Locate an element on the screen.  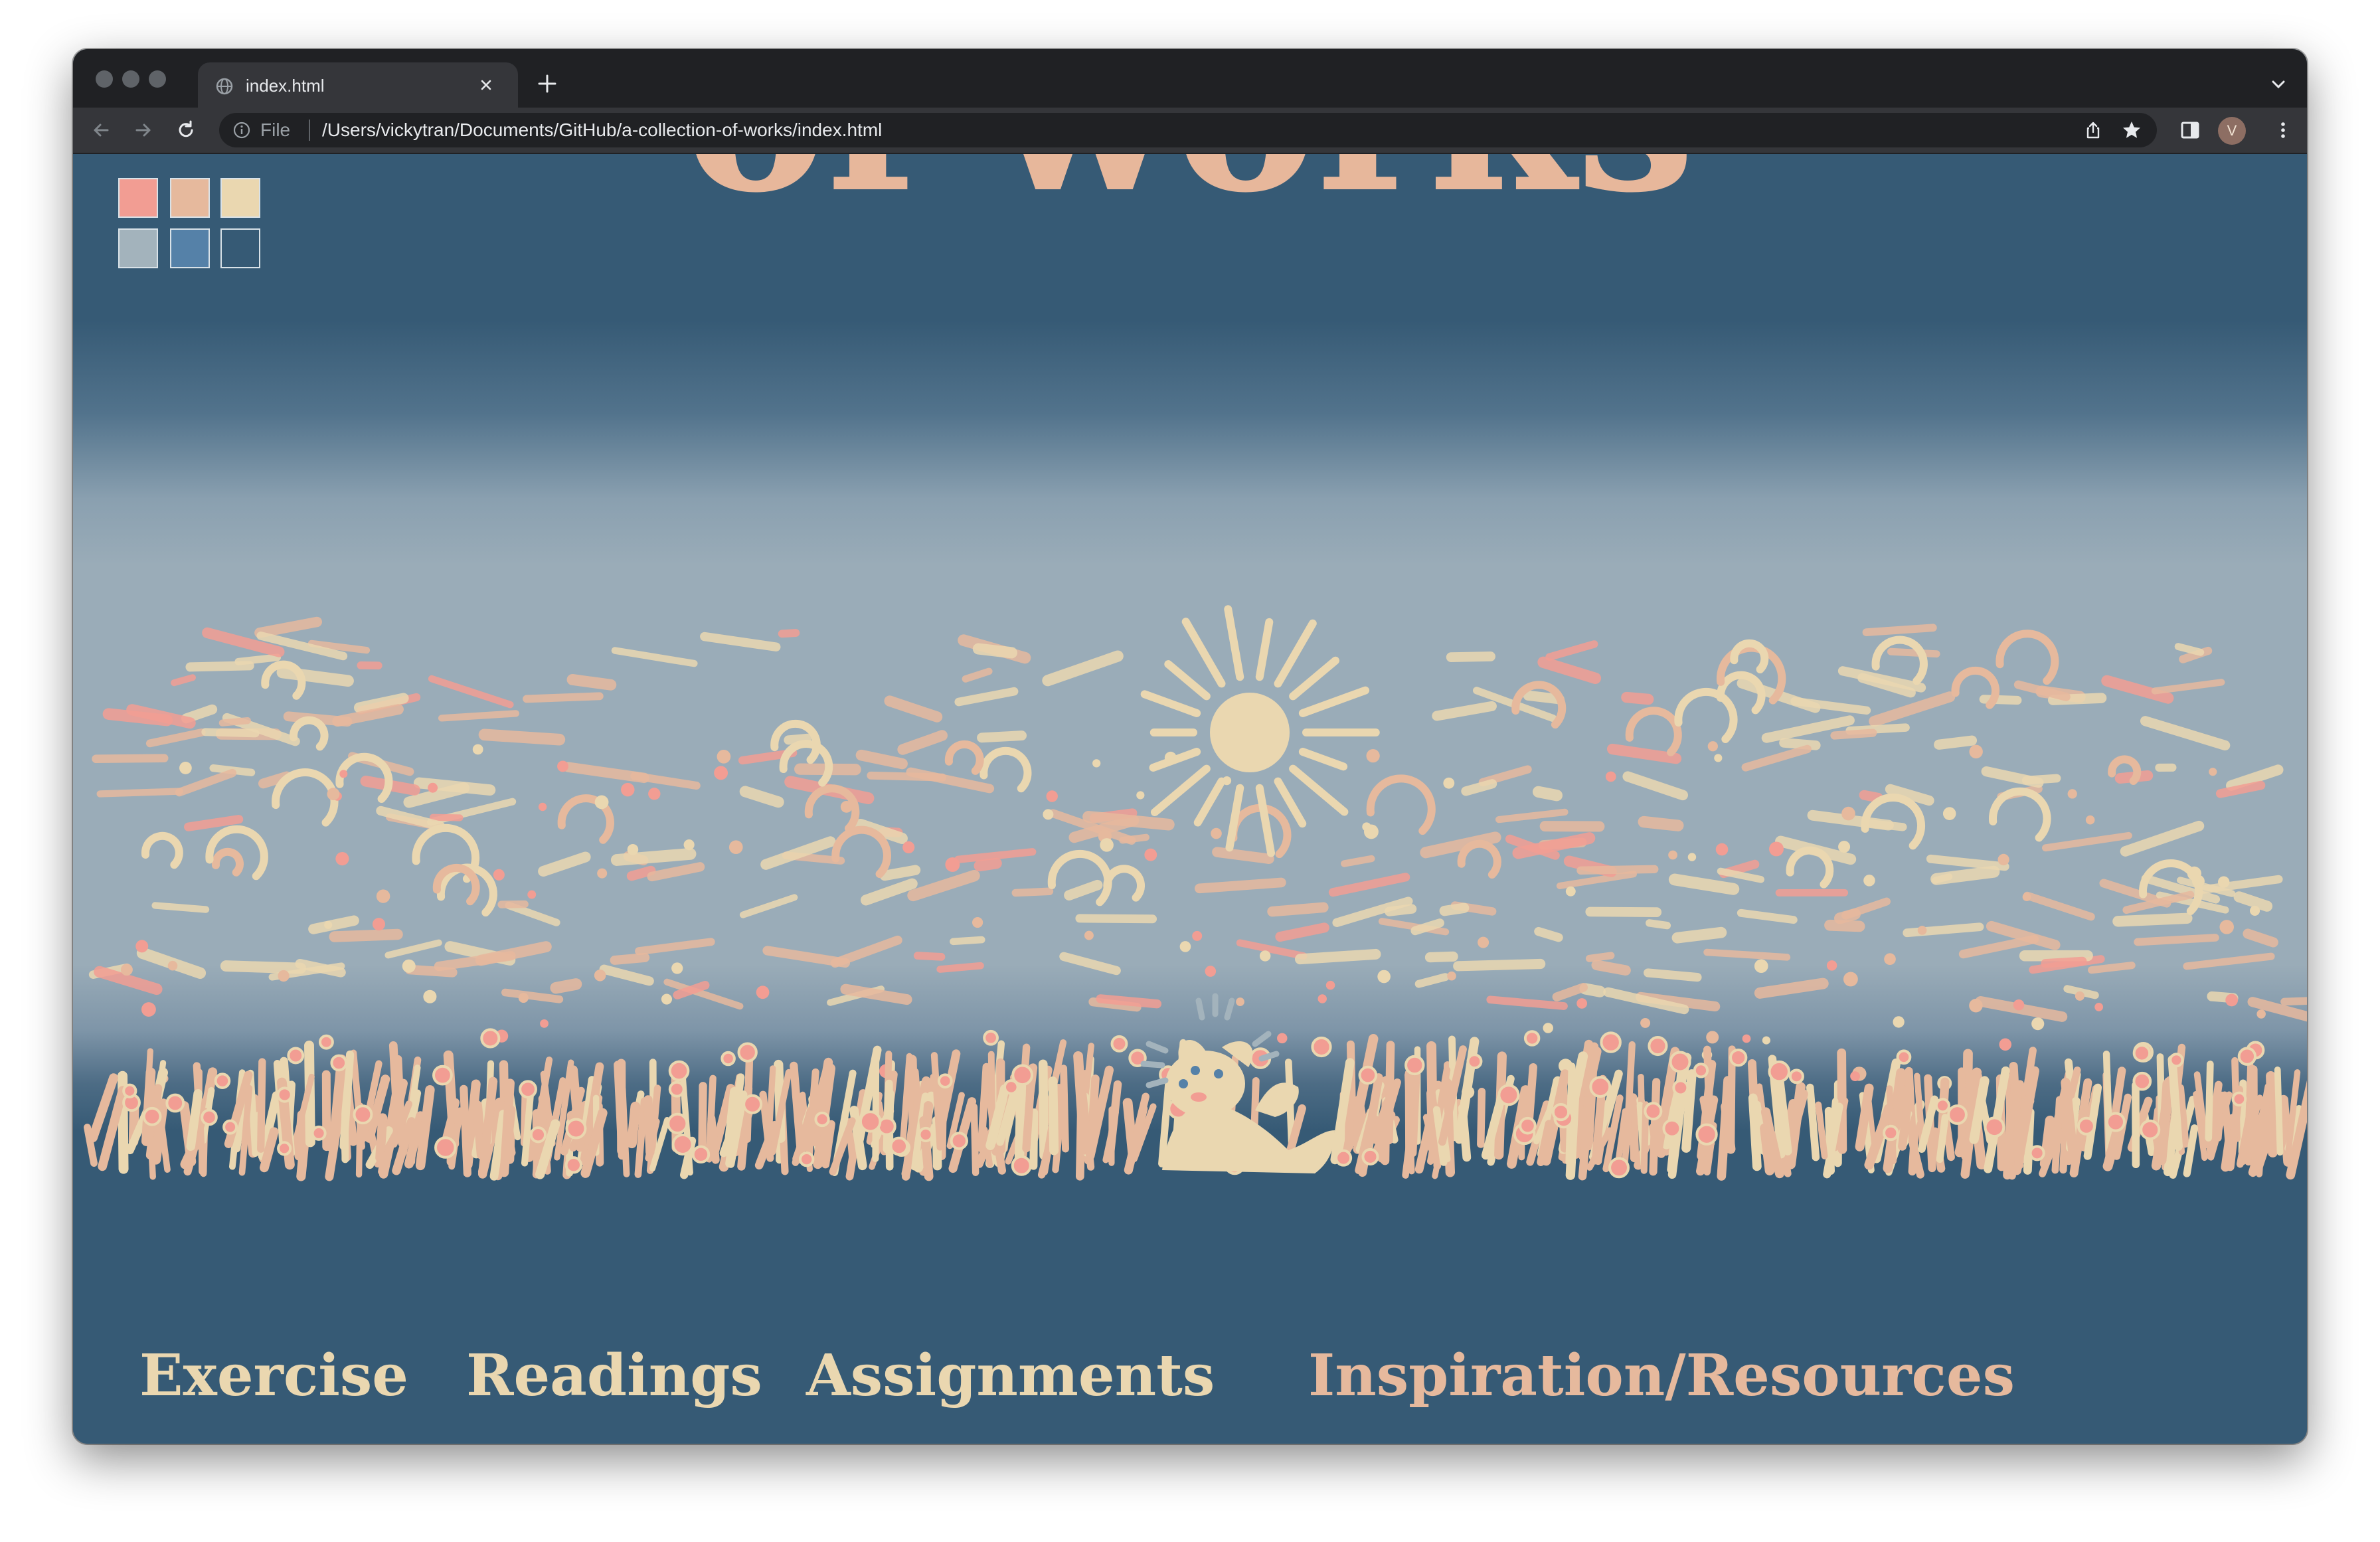
close-window-dot is located at coordinates (104, 79).